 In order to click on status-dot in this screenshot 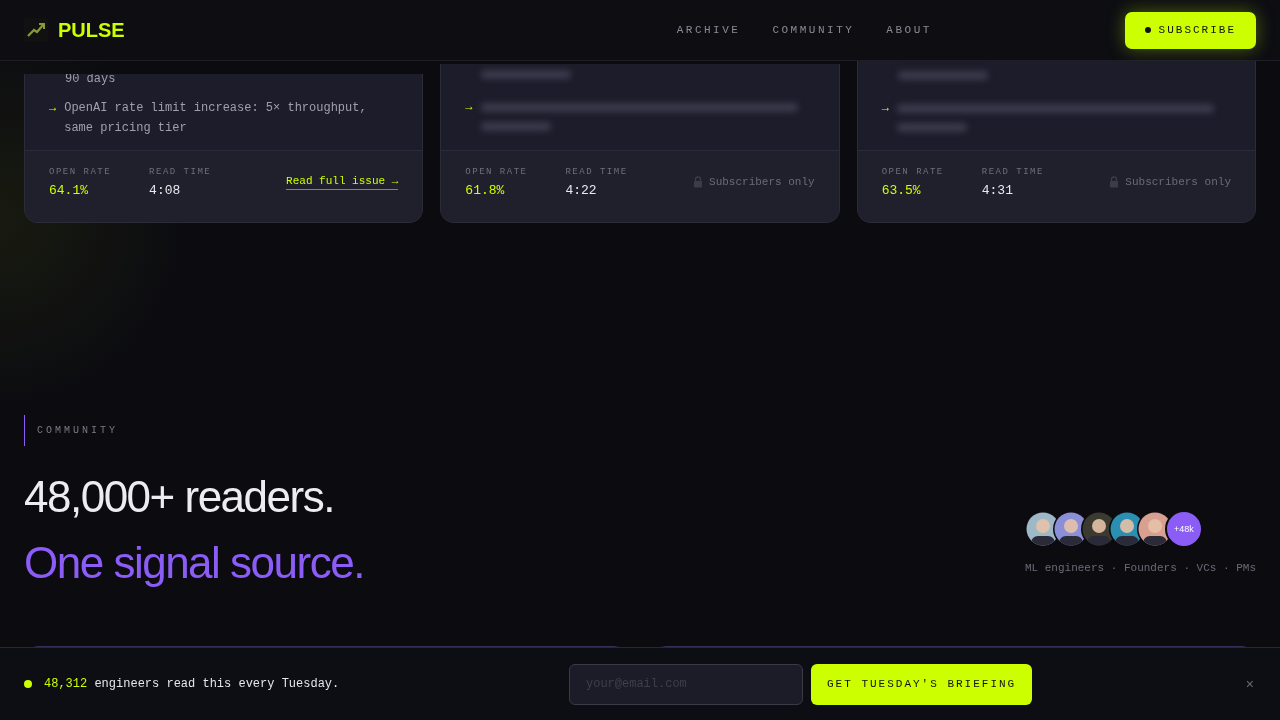, I will do `click(28, 684)`.